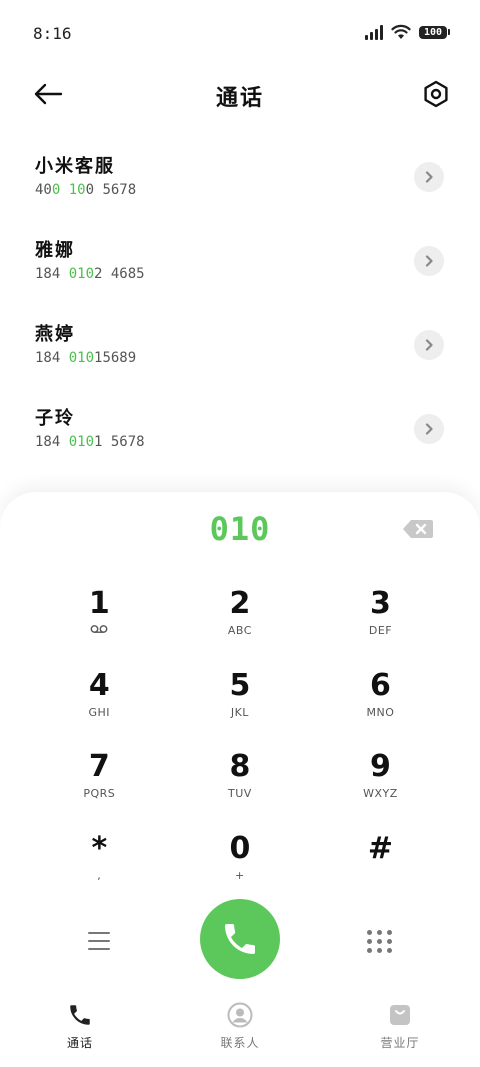 This screenshot has height=1067, width=480. I want to click on keypad-toggle-button, so click(380, 941).